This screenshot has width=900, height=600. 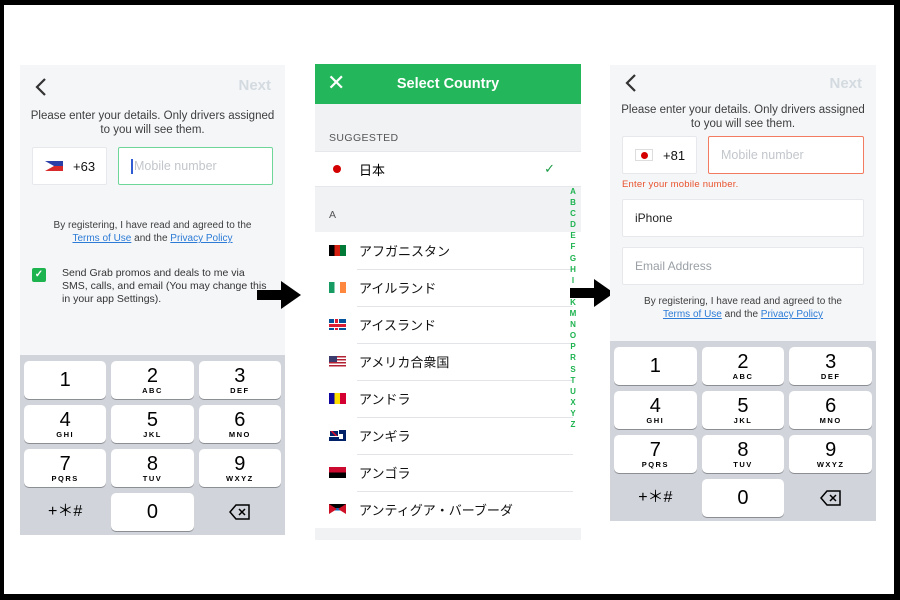 What do you see at coordinates (448, 509) in the screenshot?
I see `country-row: アンティグア・バーブーダ` at bounding box center [448, 509].